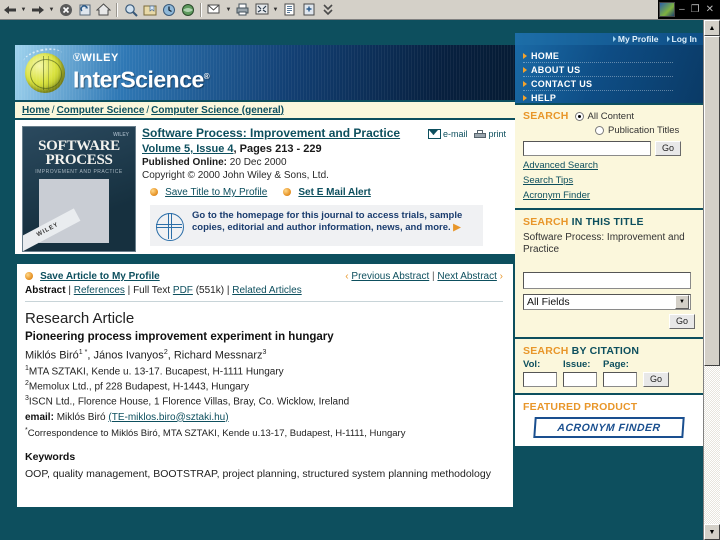  I want to click on search-input, so click(587, 148).